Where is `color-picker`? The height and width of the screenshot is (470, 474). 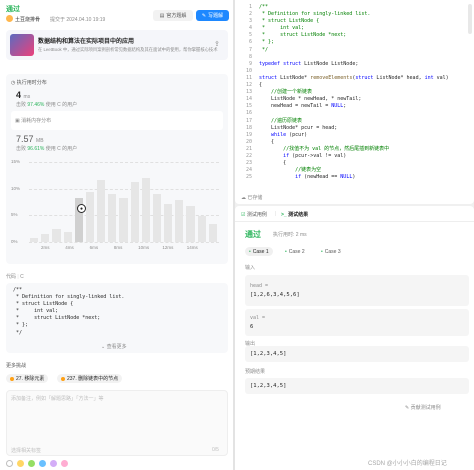
color-picker is located at coordinates (37, 463).